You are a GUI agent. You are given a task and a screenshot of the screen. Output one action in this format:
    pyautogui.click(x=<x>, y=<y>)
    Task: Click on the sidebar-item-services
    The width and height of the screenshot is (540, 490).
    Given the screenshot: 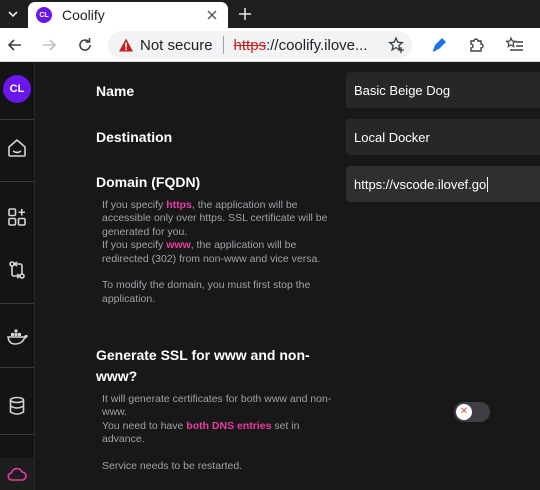 What is the action you would take?
    pyautogui.click(x=17, y=474)
    